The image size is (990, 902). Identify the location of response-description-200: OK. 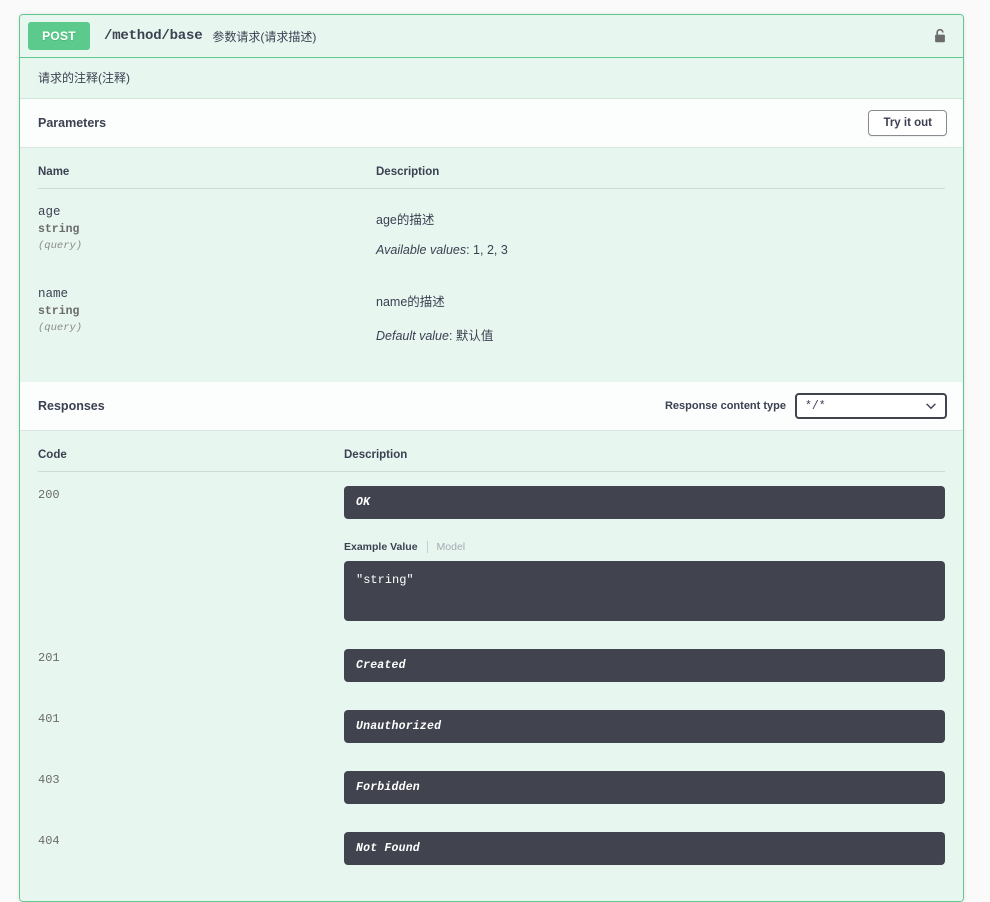
(644, 502).